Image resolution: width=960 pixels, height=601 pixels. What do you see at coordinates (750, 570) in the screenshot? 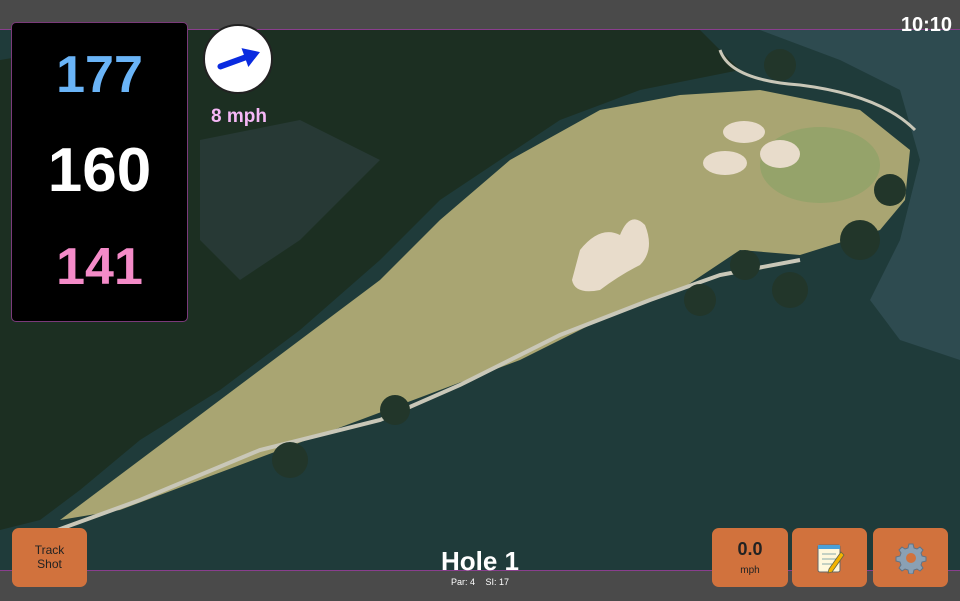
I see `speed-unit: mph` at bounding box center [750, 570].